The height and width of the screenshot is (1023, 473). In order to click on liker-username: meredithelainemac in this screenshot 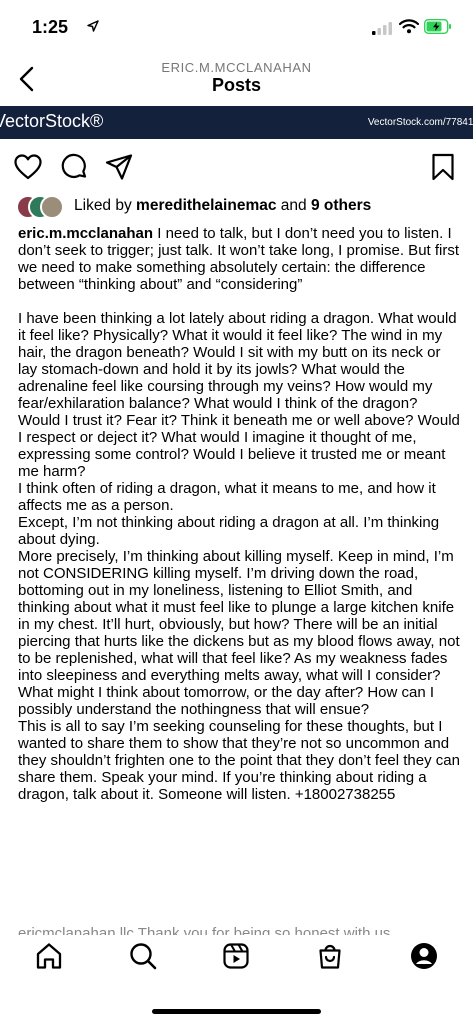, I will do `click(206, 205)`.